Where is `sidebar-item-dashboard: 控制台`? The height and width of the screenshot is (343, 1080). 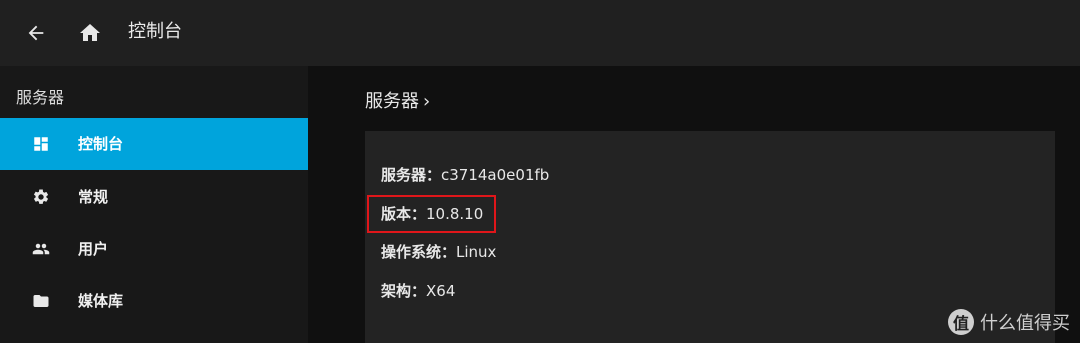 sidebar-item-dashboard: 控制台 is located at coordinates (154, 144).